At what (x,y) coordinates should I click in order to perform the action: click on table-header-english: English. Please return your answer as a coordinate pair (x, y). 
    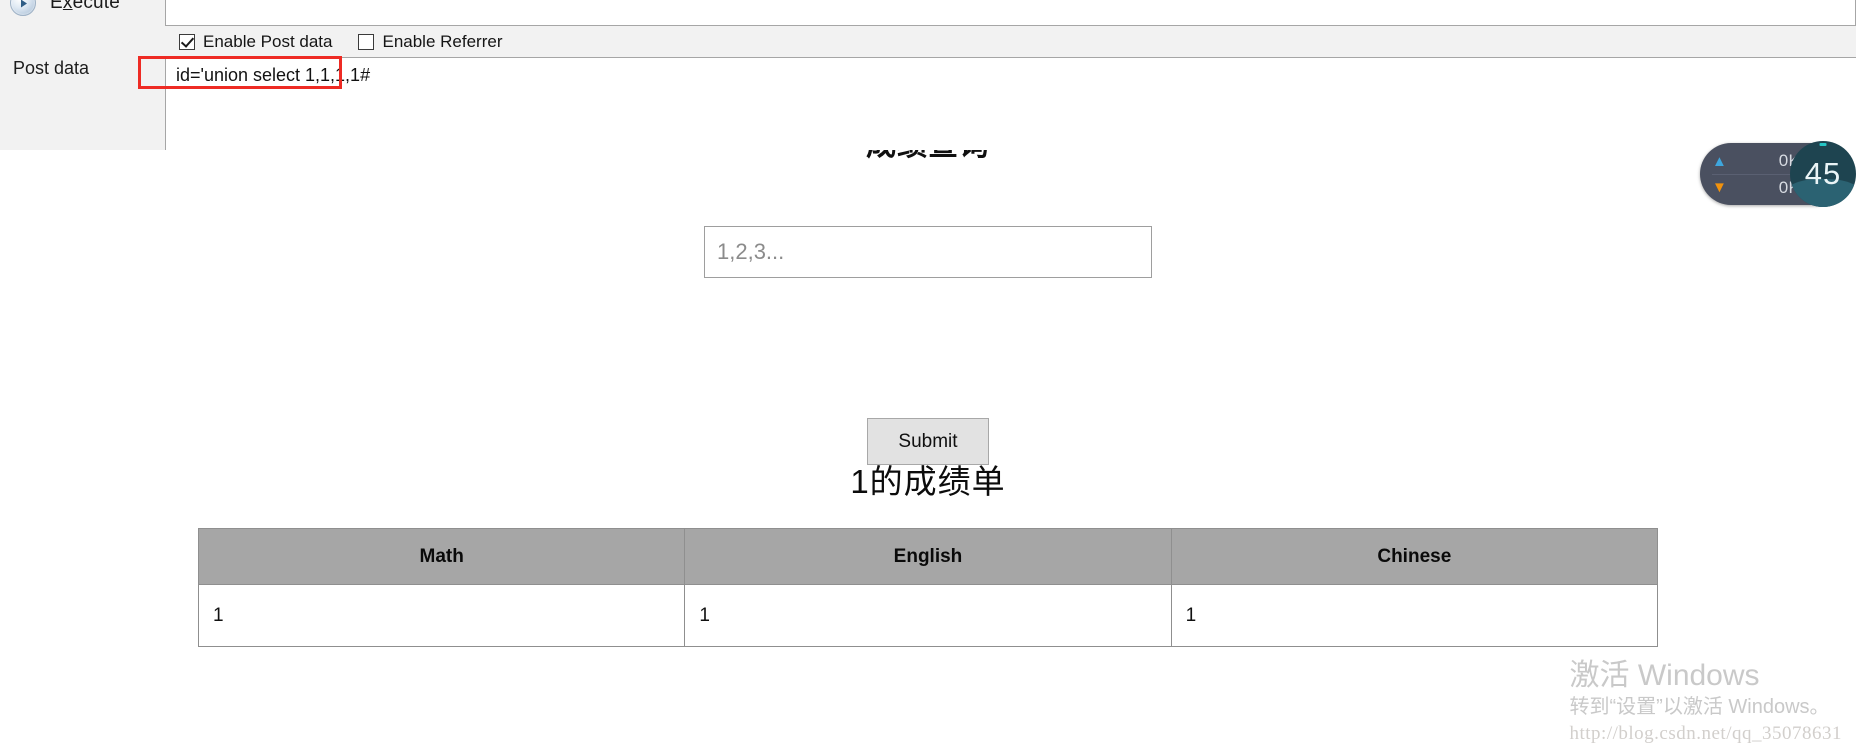
    Looking at the image, I should click on (928, 556).